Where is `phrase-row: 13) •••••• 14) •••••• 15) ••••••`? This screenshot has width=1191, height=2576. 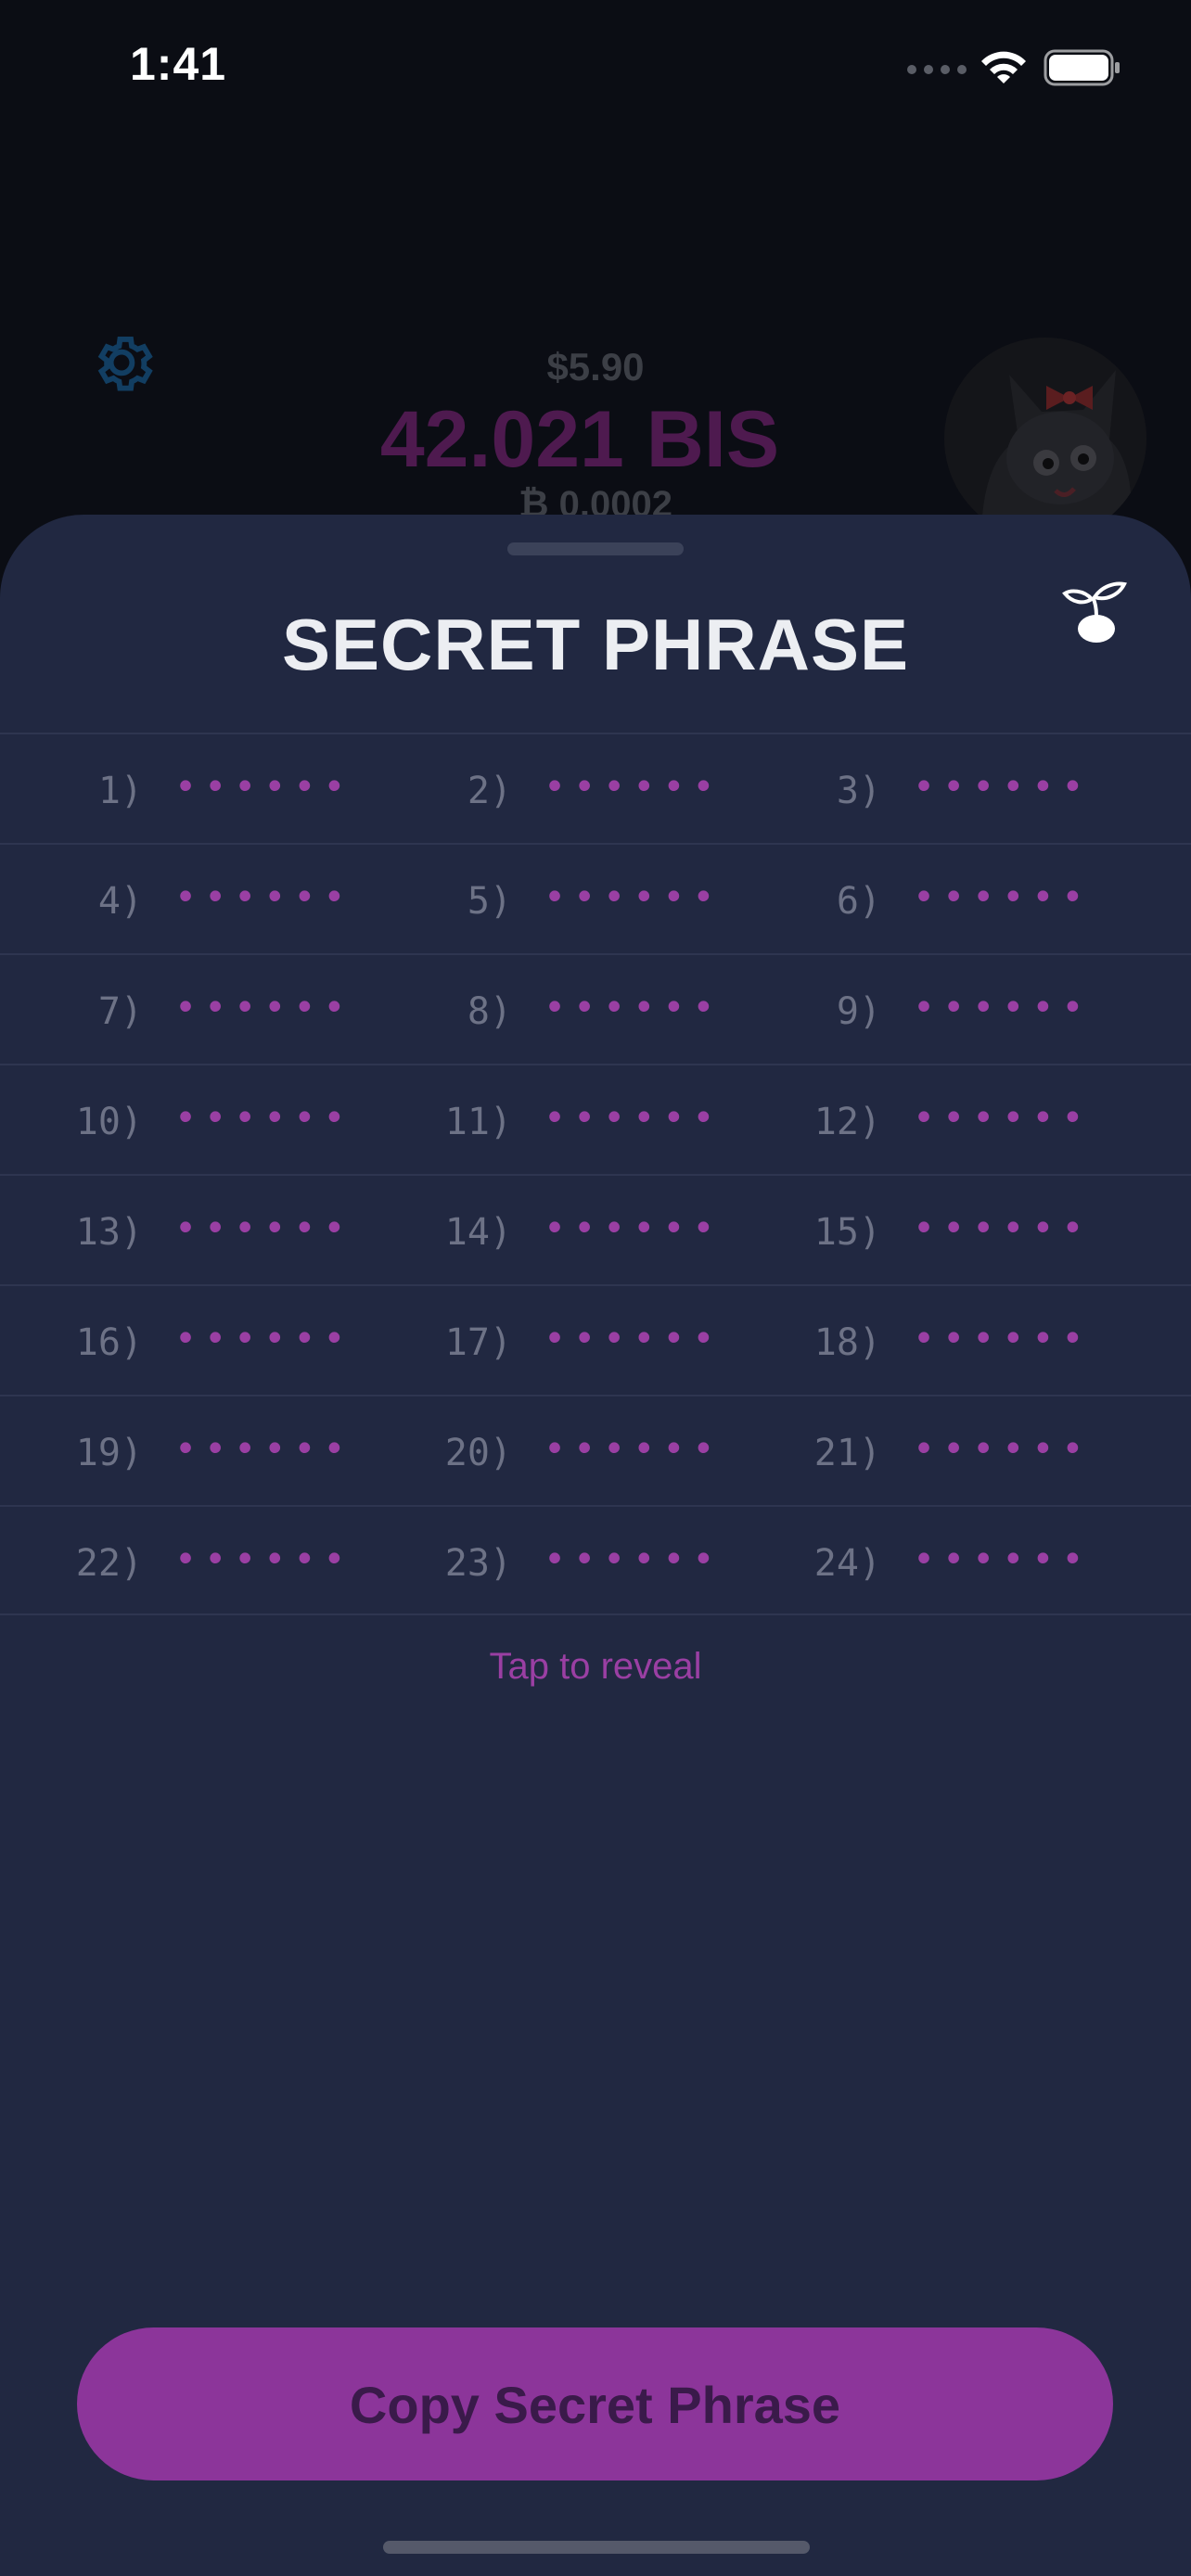
phrase-row: 13) •••••• 14) •••••• 15) •••••• is located at coordinates (595, 1229).